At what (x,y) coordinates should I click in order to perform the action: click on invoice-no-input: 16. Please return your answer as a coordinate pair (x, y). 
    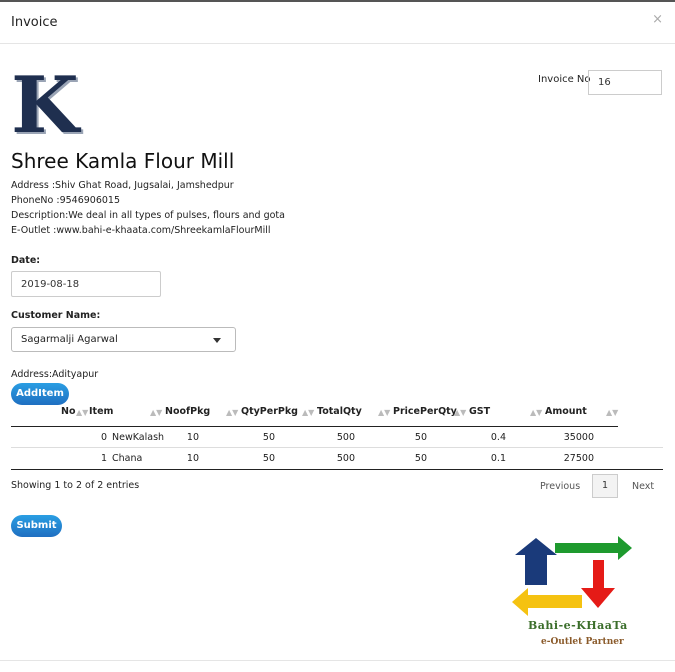
    Looking at the image, I should click on (625, 82).